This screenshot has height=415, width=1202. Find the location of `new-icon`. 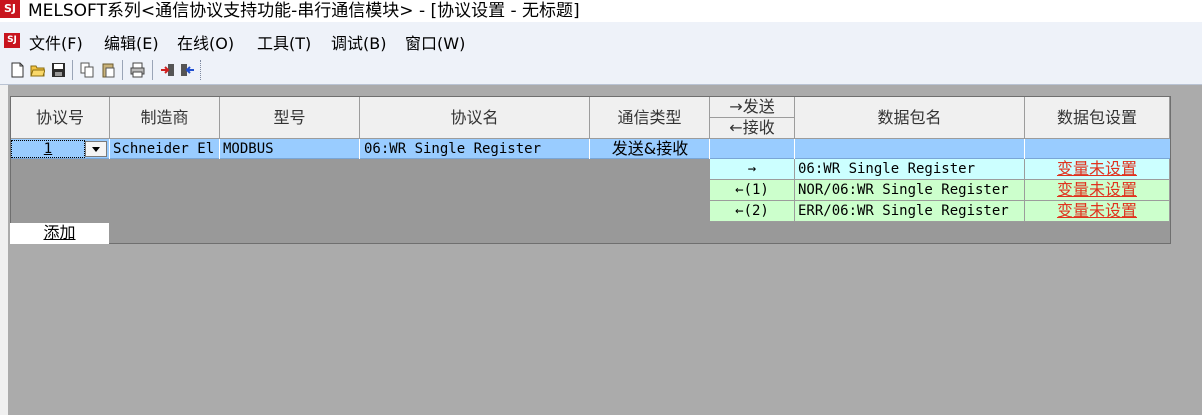

new-icon is located at coordinates (17, 70).